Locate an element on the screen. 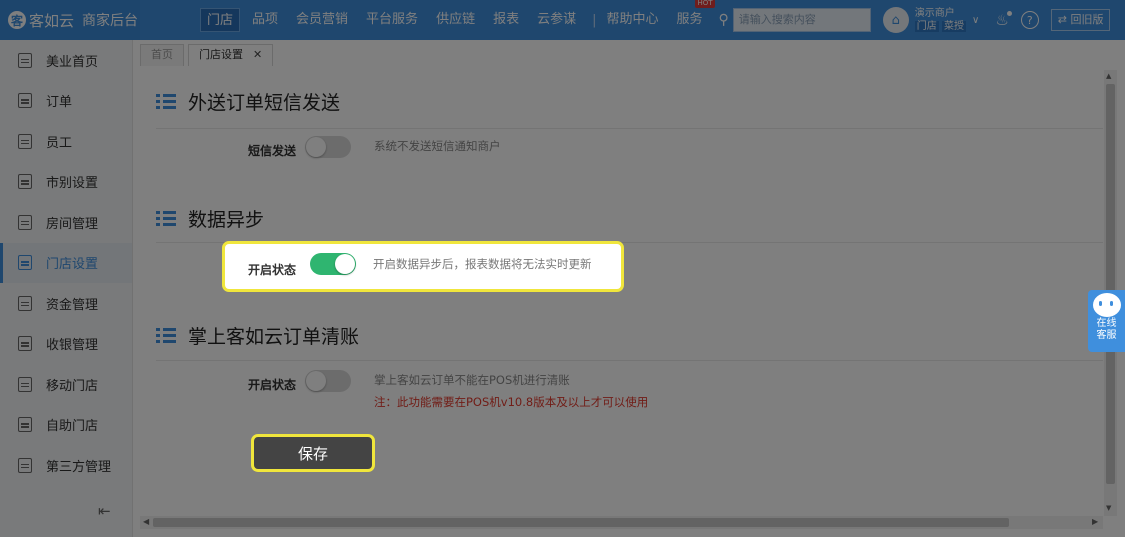  save-button: 保存 is located at coordinates (313, 453).